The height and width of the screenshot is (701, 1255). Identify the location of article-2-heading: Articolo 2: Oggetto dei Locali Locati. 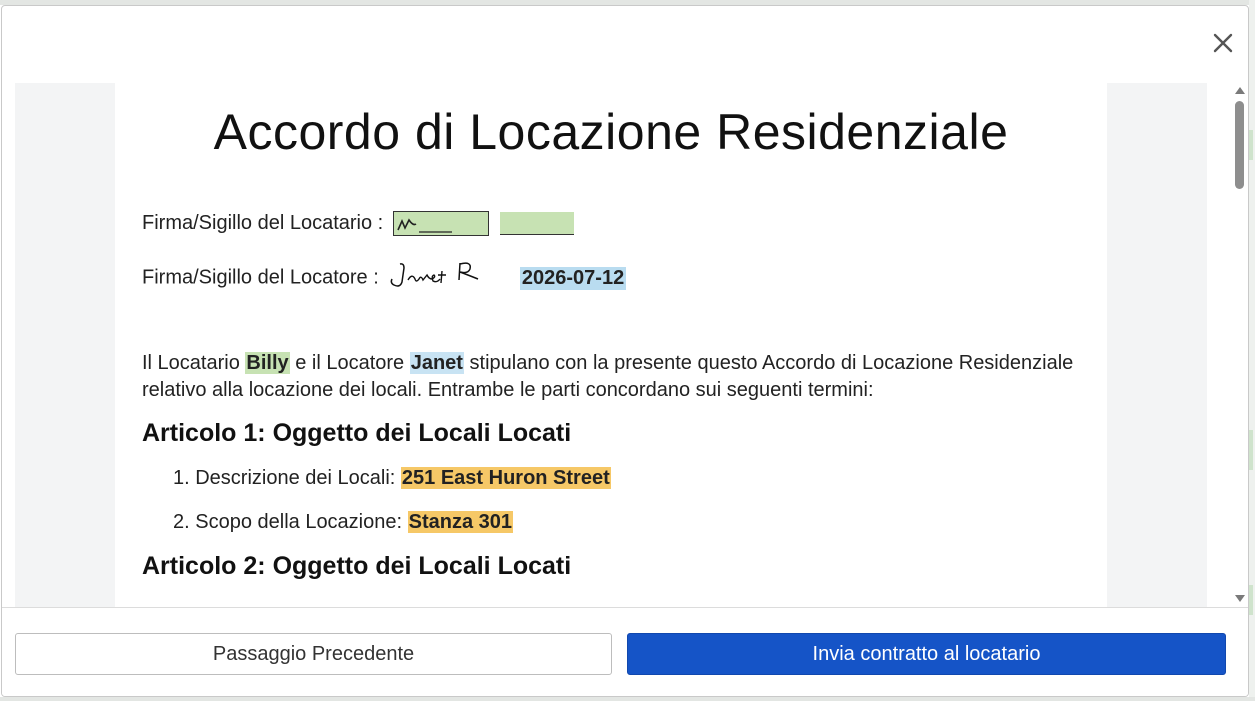
(357, 566).